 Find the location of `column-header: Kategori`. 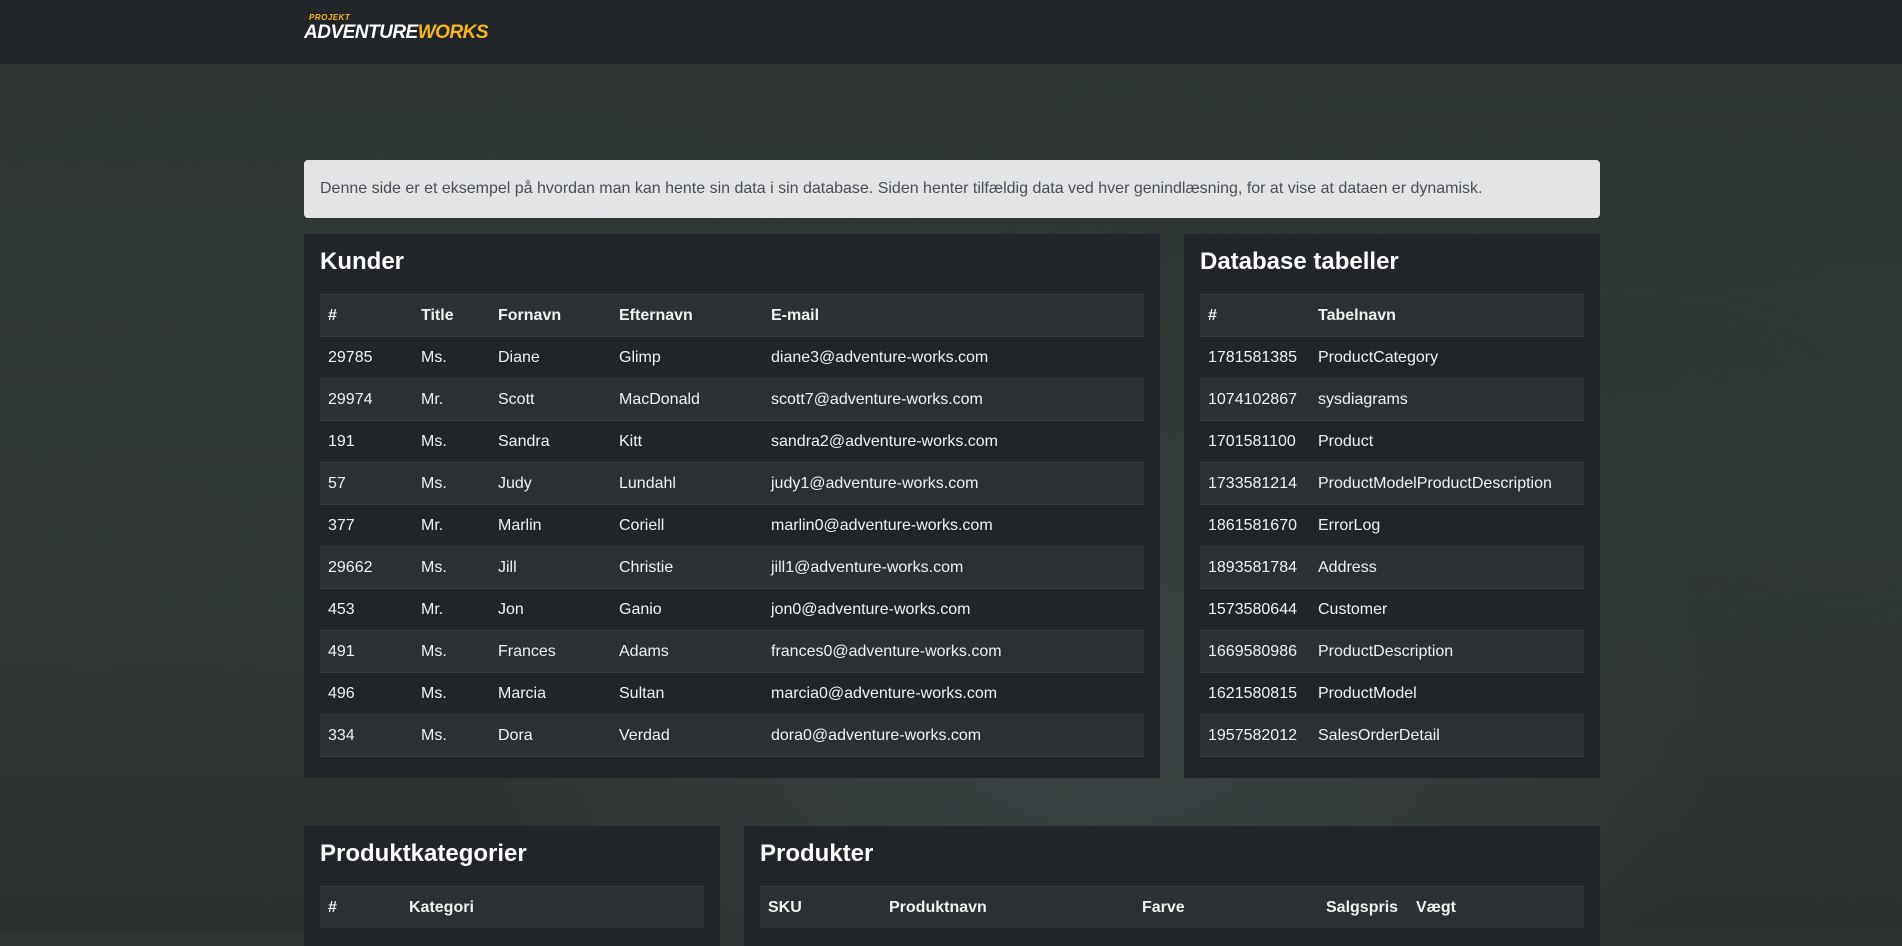

column-header: Kategori is located at coordinates (552, 907).